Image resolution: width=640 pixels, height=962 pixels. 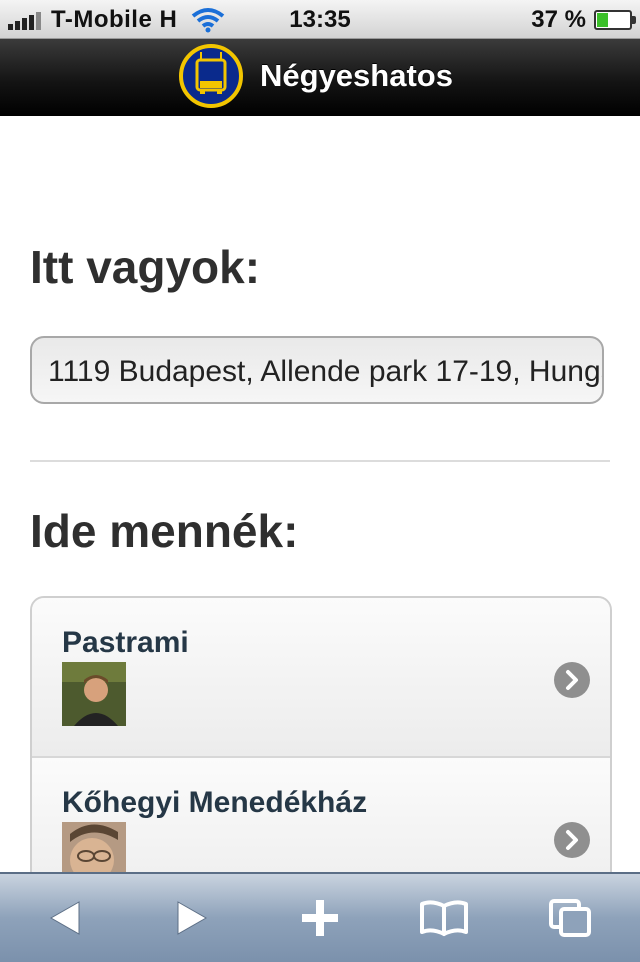 I want to click on pages-icon, so click(x=570, y=918).